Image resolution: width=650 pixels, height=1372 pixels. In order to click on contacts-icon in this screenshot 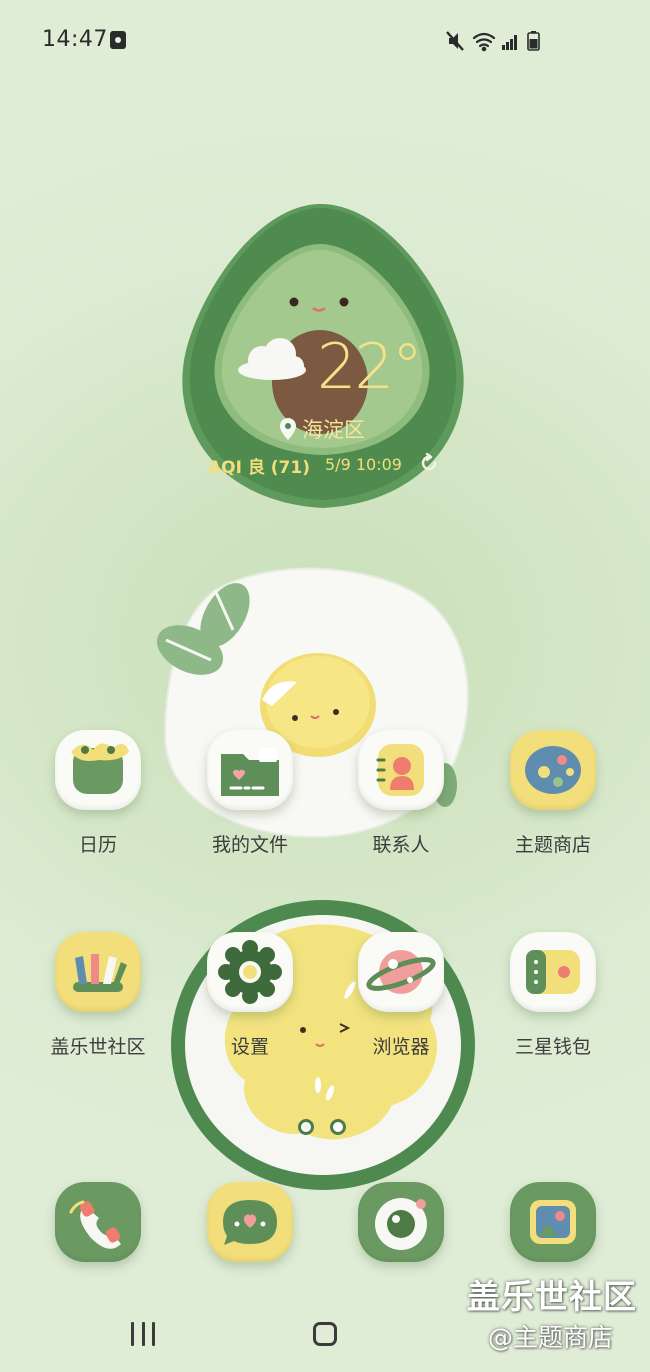, I will do `click(400, 770)`.